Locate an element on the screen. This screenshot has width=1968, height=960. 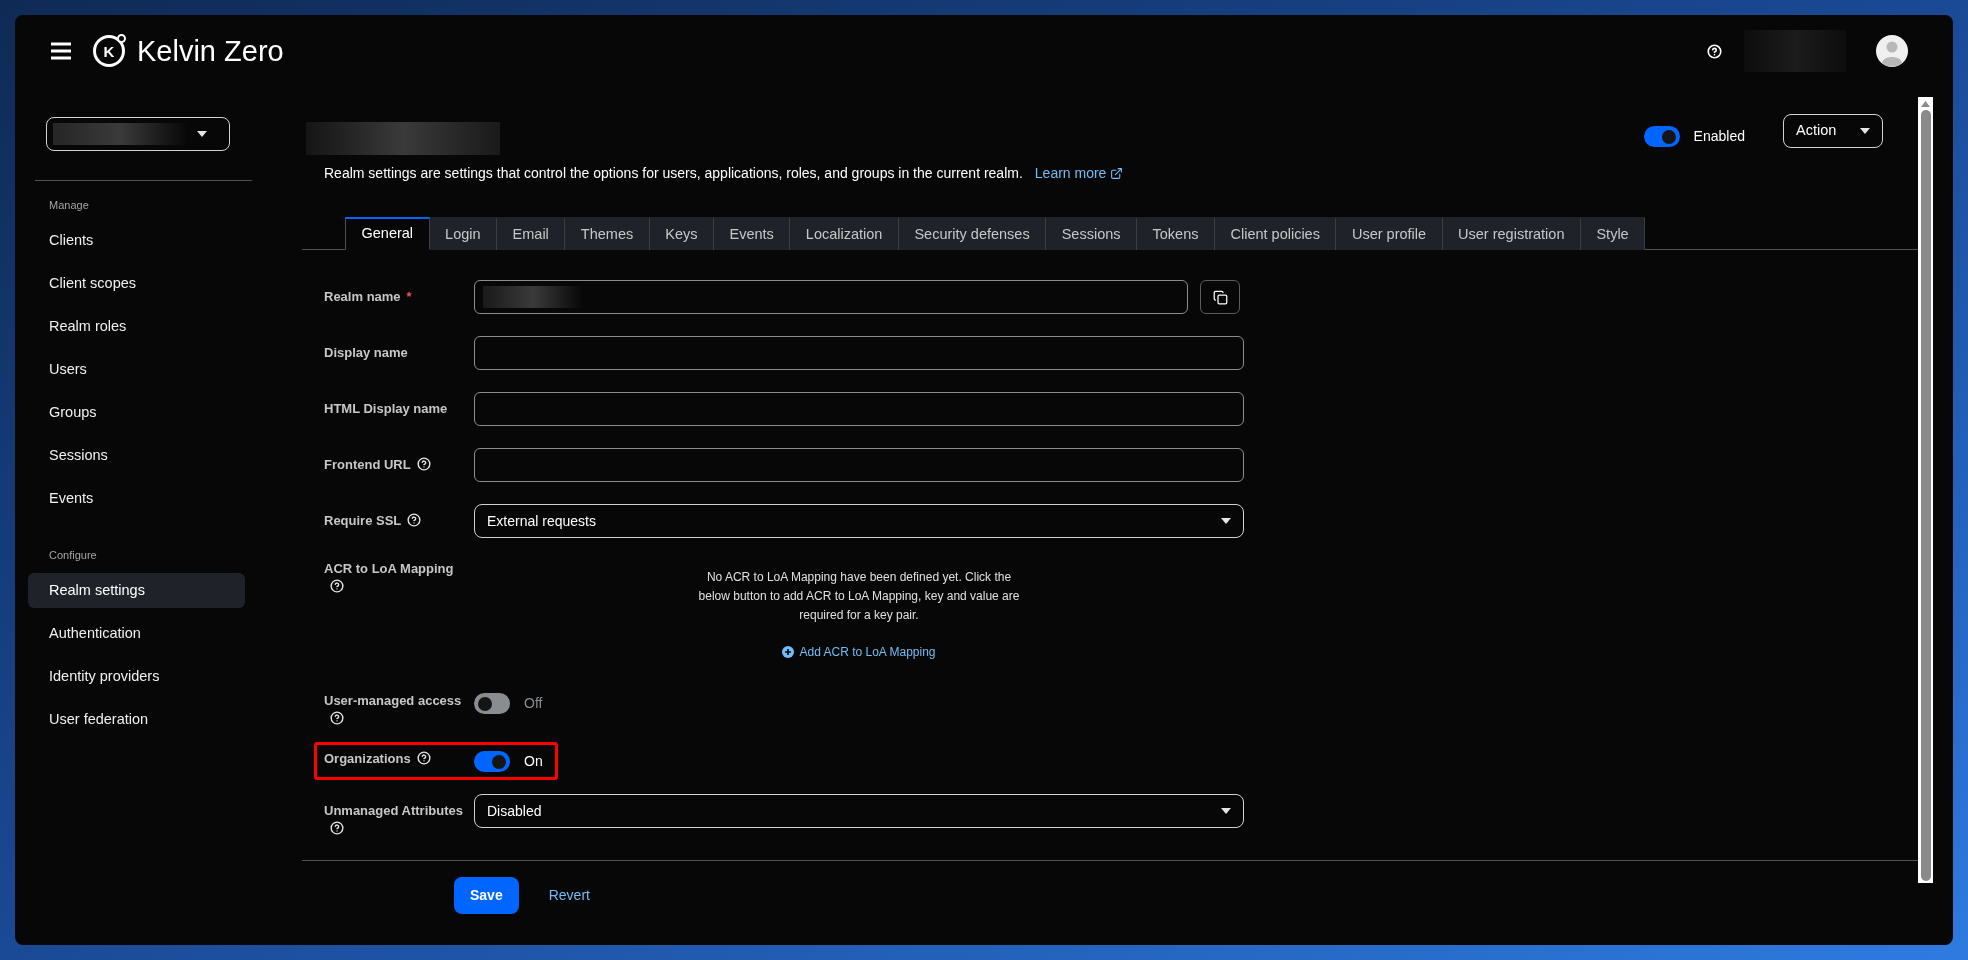
copy-icon is located at coordinates (1220, 297).